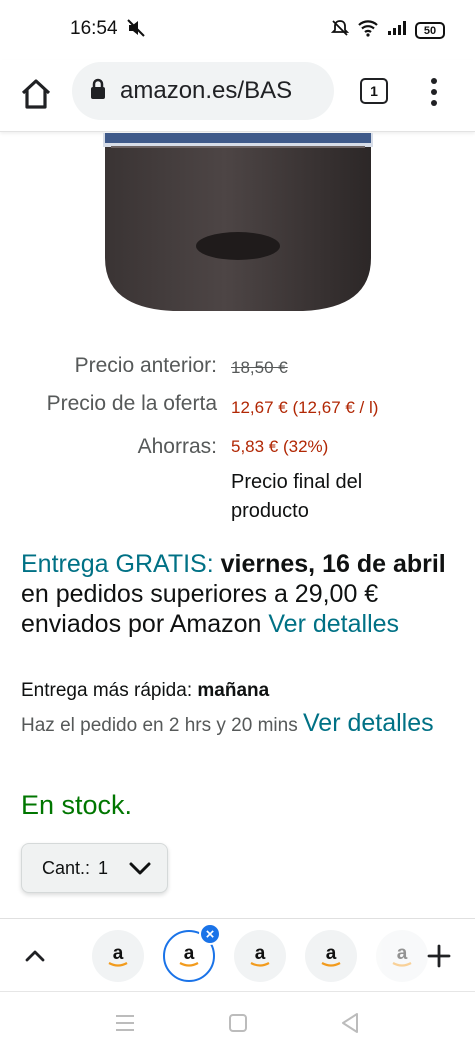  Describe the element at coordinates (94, 28) in the screenshot. I see `status-time: 16:54` at that location.